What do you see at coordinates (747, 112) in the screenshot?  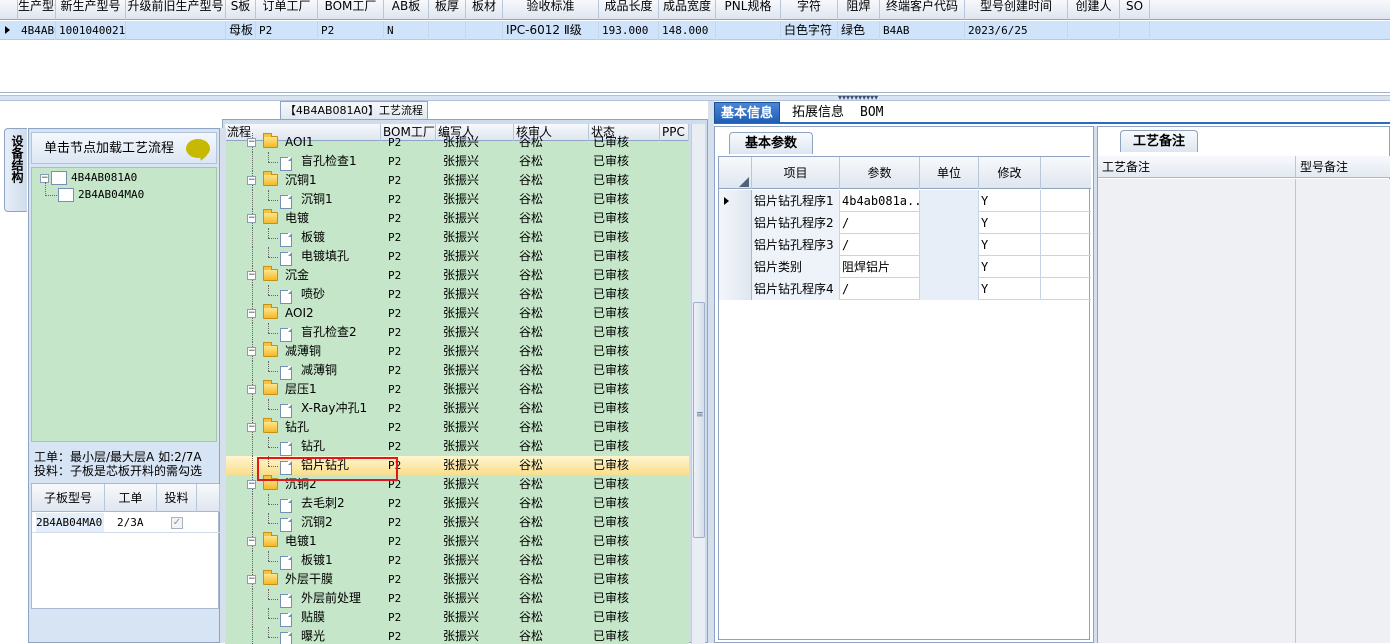 I see `tab-basic-info: 基本信息` at bounding box center [747, 112].